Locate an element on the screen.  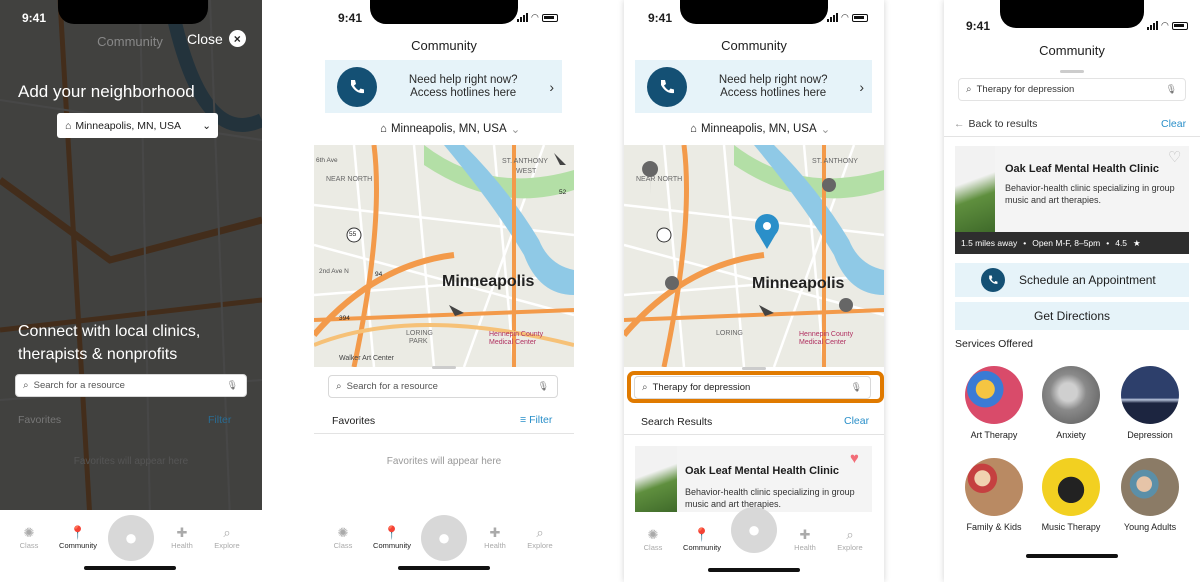
close-button: Close × is located at coordinates (216, 38).